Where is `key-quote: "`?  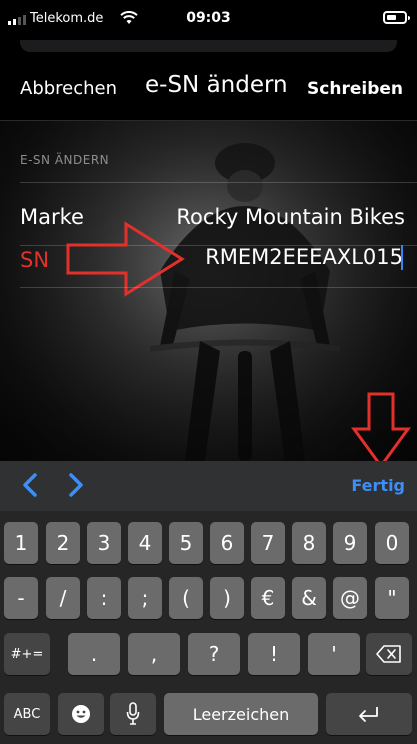 key-quote: " is located at coordinates (392, 598).